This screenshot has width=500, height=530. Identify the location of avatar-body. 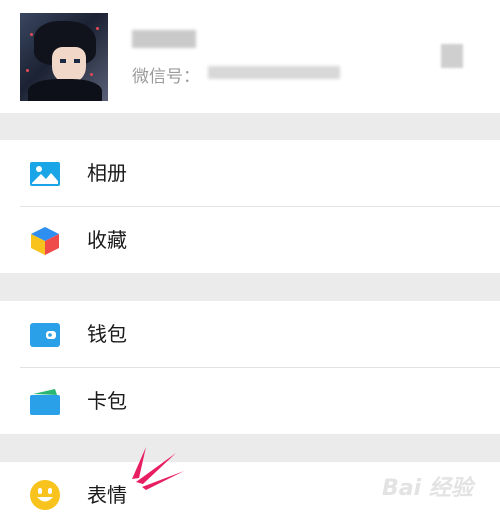
(65, 90).